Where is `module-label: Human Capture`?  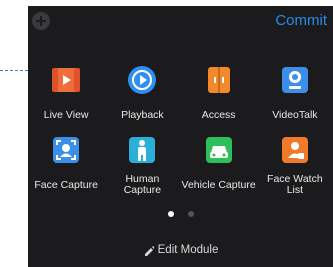 module-label: Human Capture is located at coordinates (142, 184).